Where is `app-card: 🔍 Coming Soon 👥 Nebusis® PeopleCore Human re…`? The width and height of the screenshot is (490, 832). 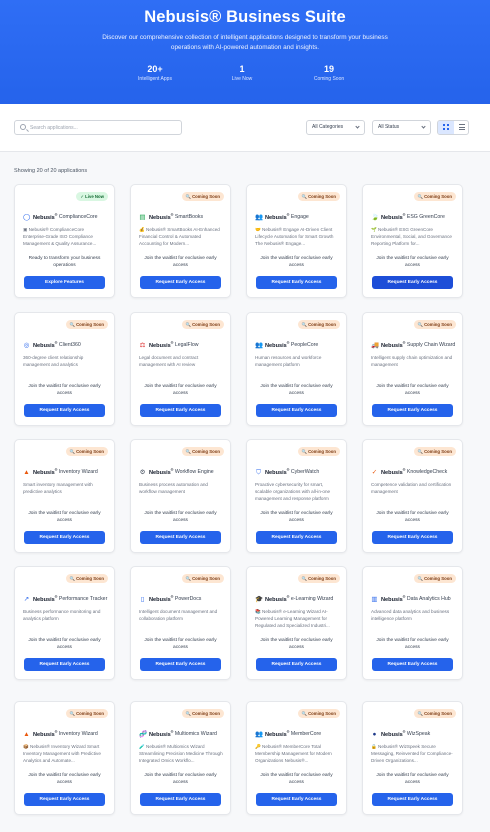 app-card: 🔍 Coming Soon 👥 Nebusis® PeopleCore Human re… is located at coordinates (296, 369).